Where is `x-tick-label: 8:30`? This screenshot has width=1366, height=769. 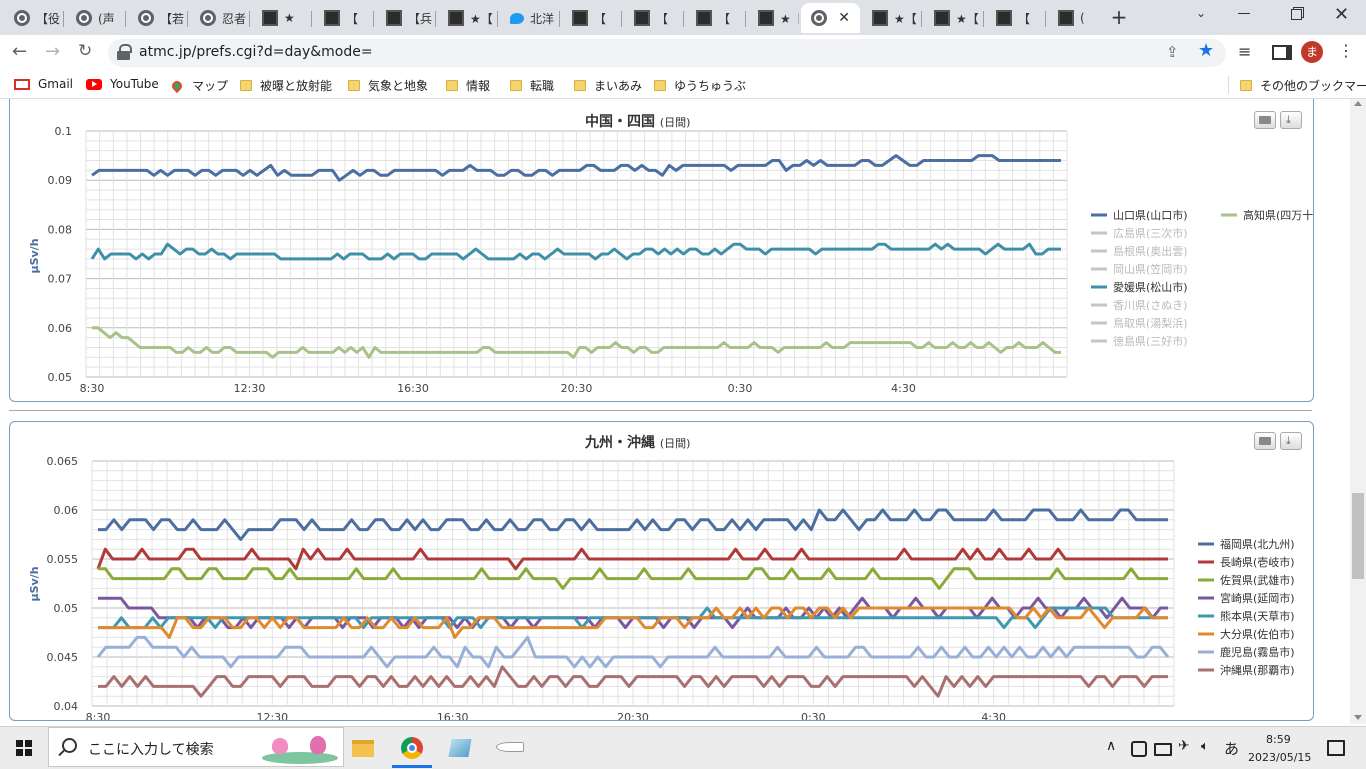 x-tick-label: 8:30 is located at coordinates (98, 715).